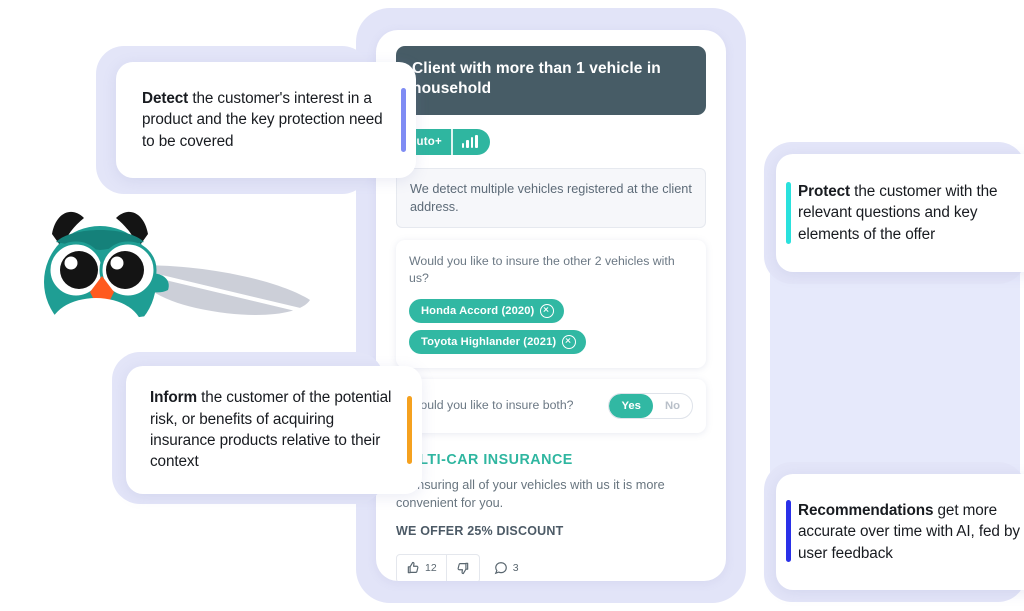  What do you see at coordinates (824, 191) in the screenshot?
I see `protect-lead: Protect` at bounding box center [824, 191].